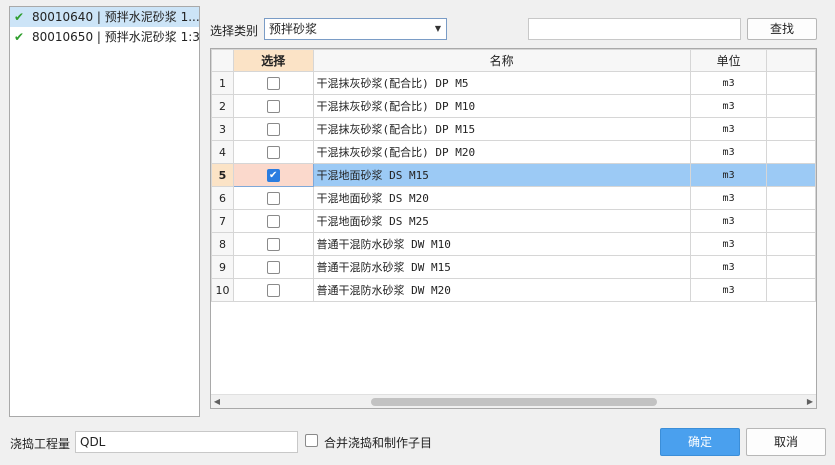 This screenshot has height=465, width=835. Describe the element at coordinates (501, 244) in the screenshot. I see `name-cell: 普通干混防水砂浆 DW M10` at that location.